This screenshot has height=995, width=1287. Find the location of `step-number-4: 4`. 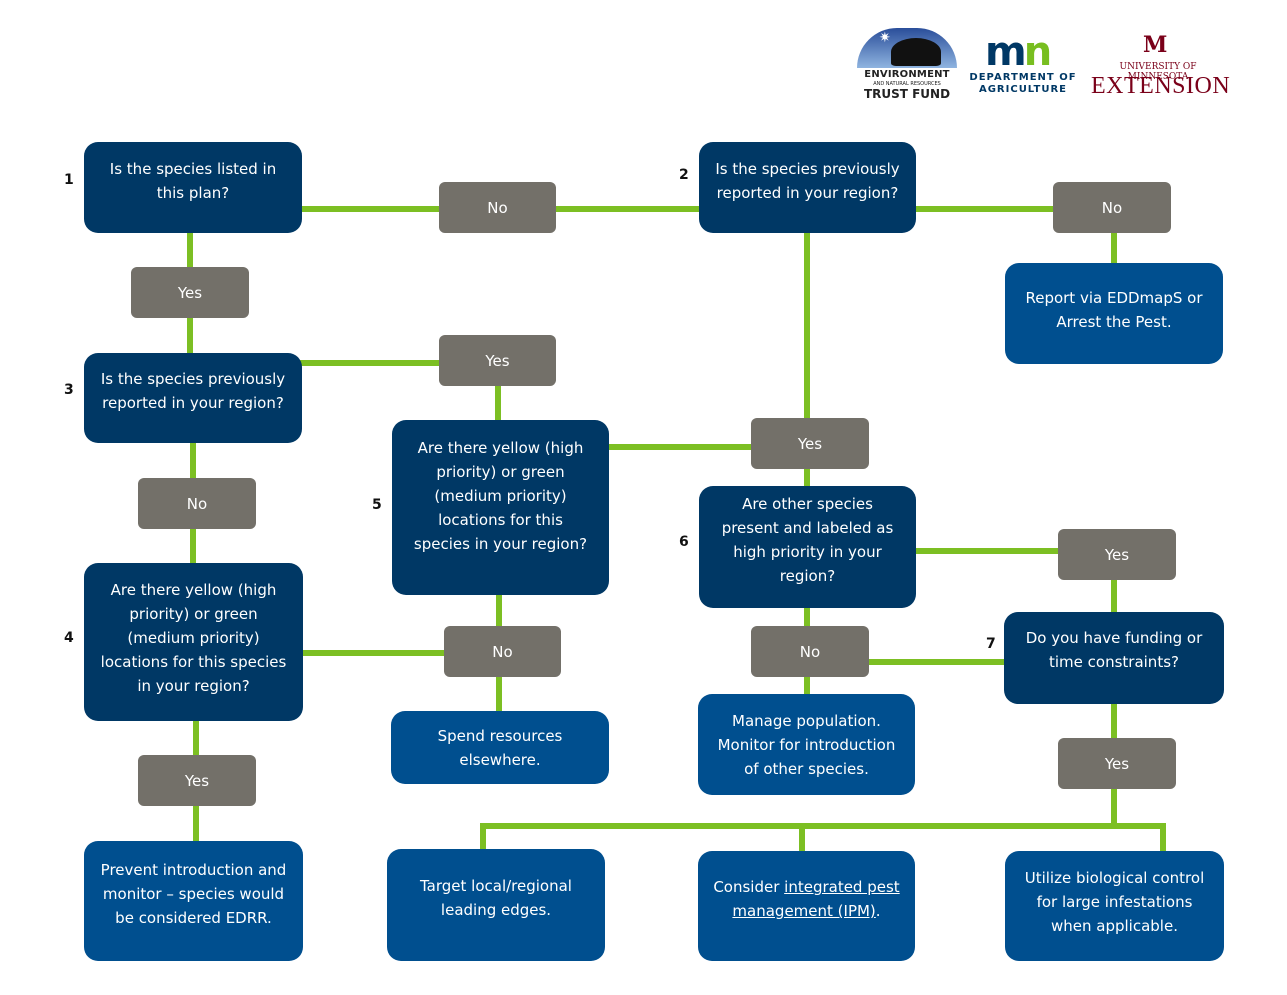

step-number-4: 4 is located at coordinates (69, 638).